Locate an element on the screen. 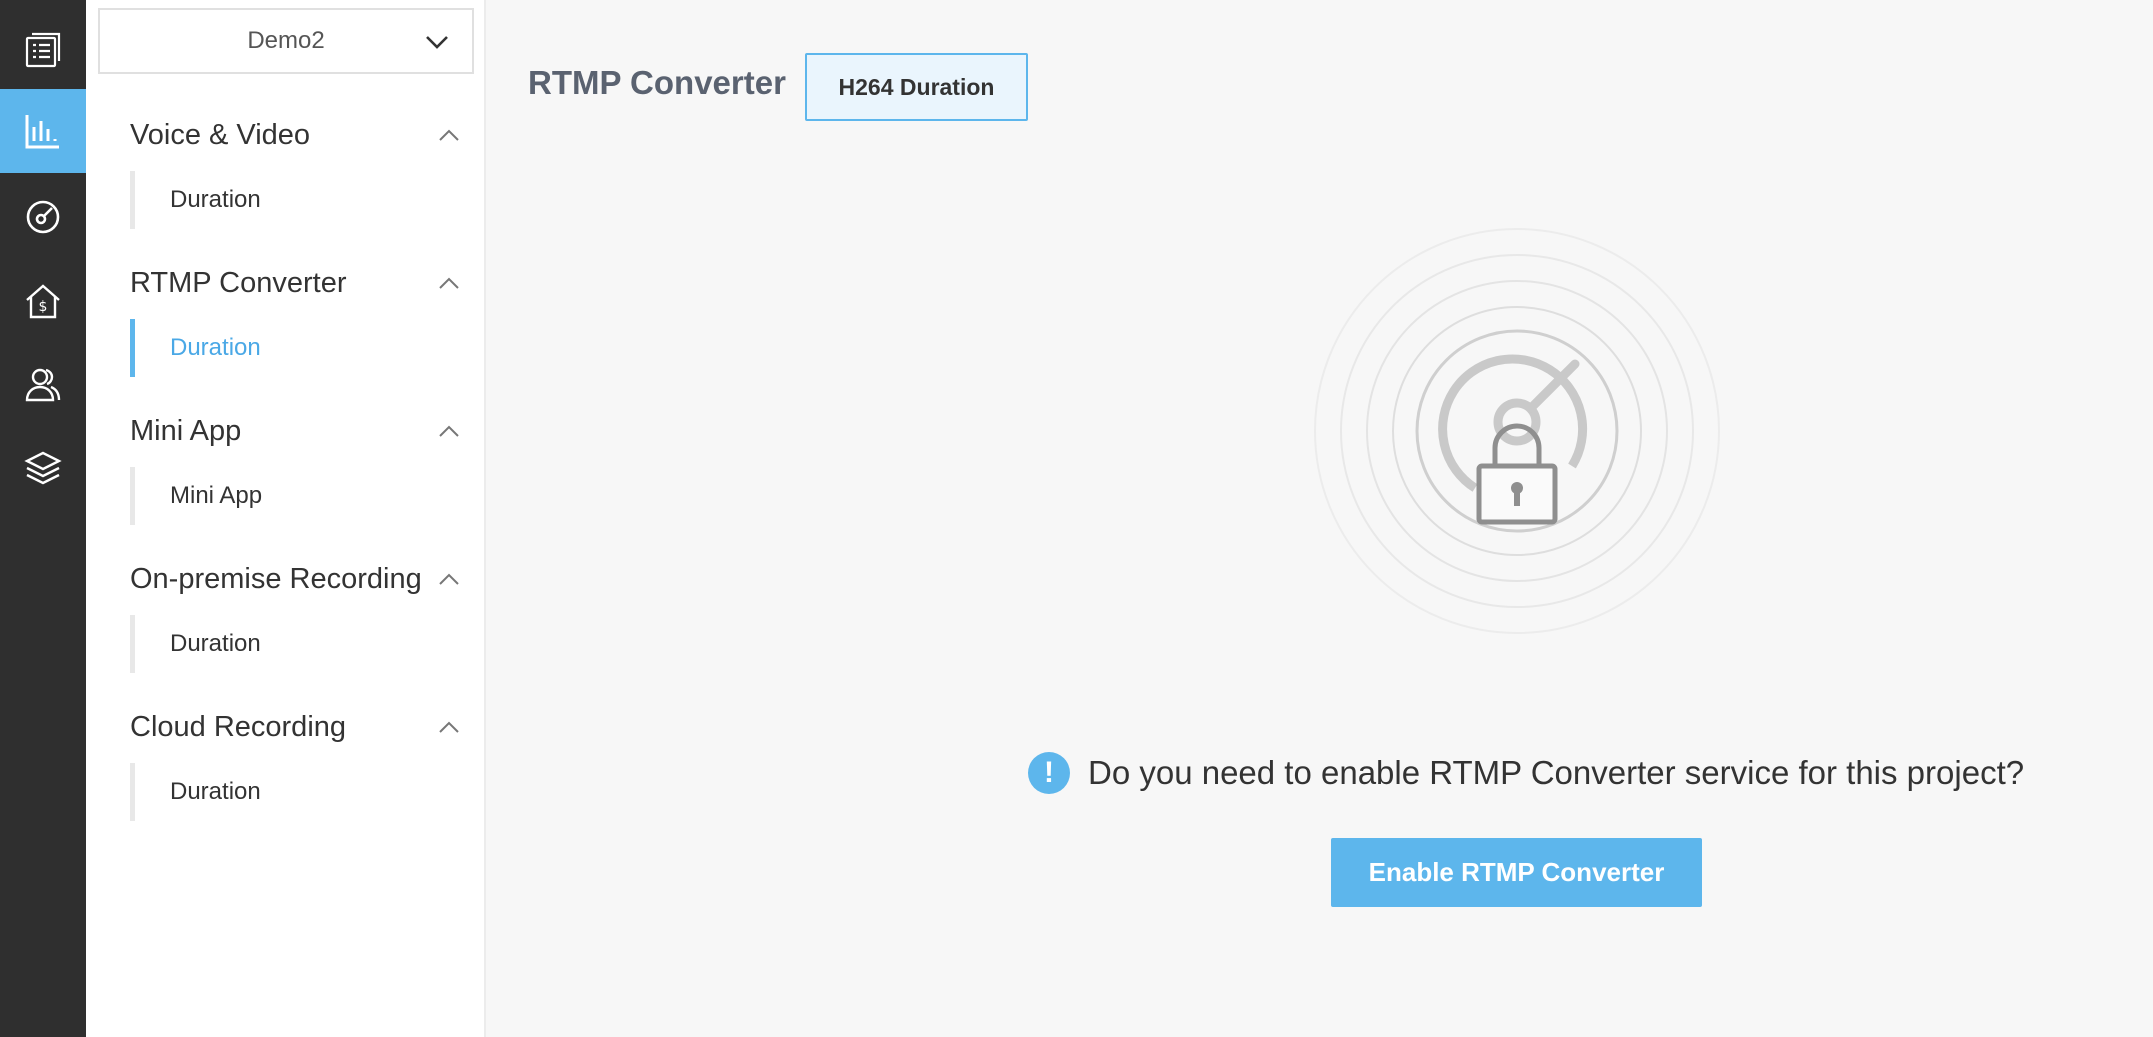 The height and width of the screenshot is (1037, 2153). page-title: RTMP Converter is located at coordinates (657, 82).